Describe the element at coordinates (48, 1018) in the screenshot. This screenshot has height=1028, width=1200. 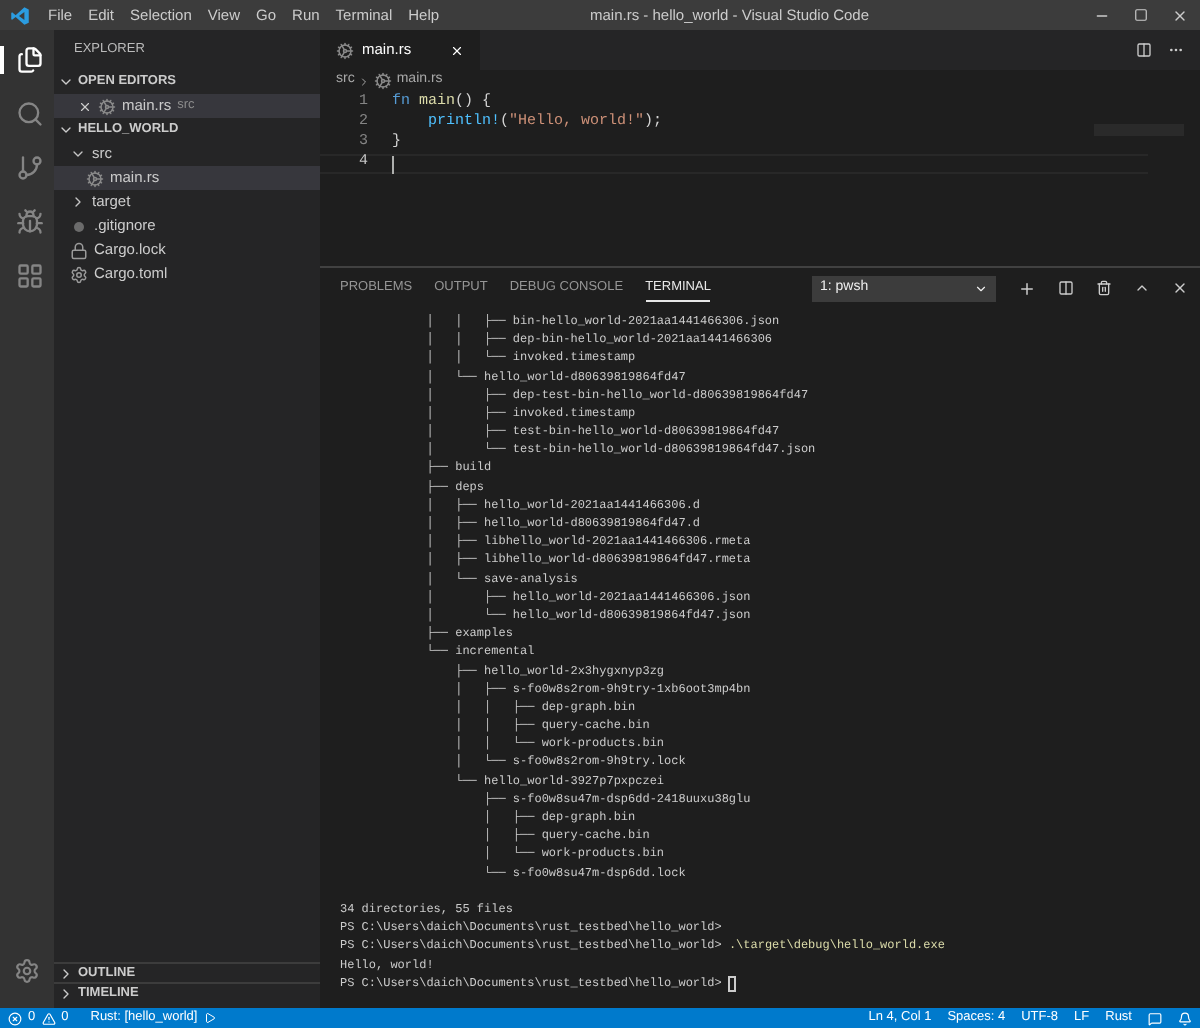
I see `warning-icon` at that location.